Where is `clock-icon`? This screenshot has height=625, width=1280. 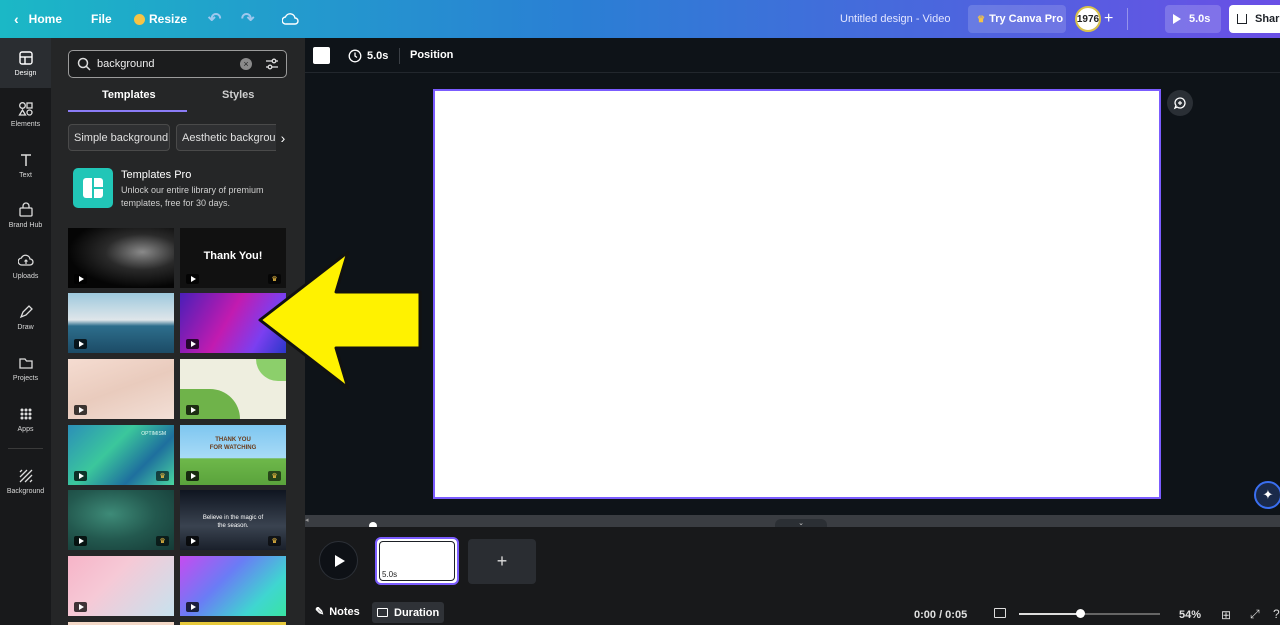 clock-icon is located at coordinates (355, 55).